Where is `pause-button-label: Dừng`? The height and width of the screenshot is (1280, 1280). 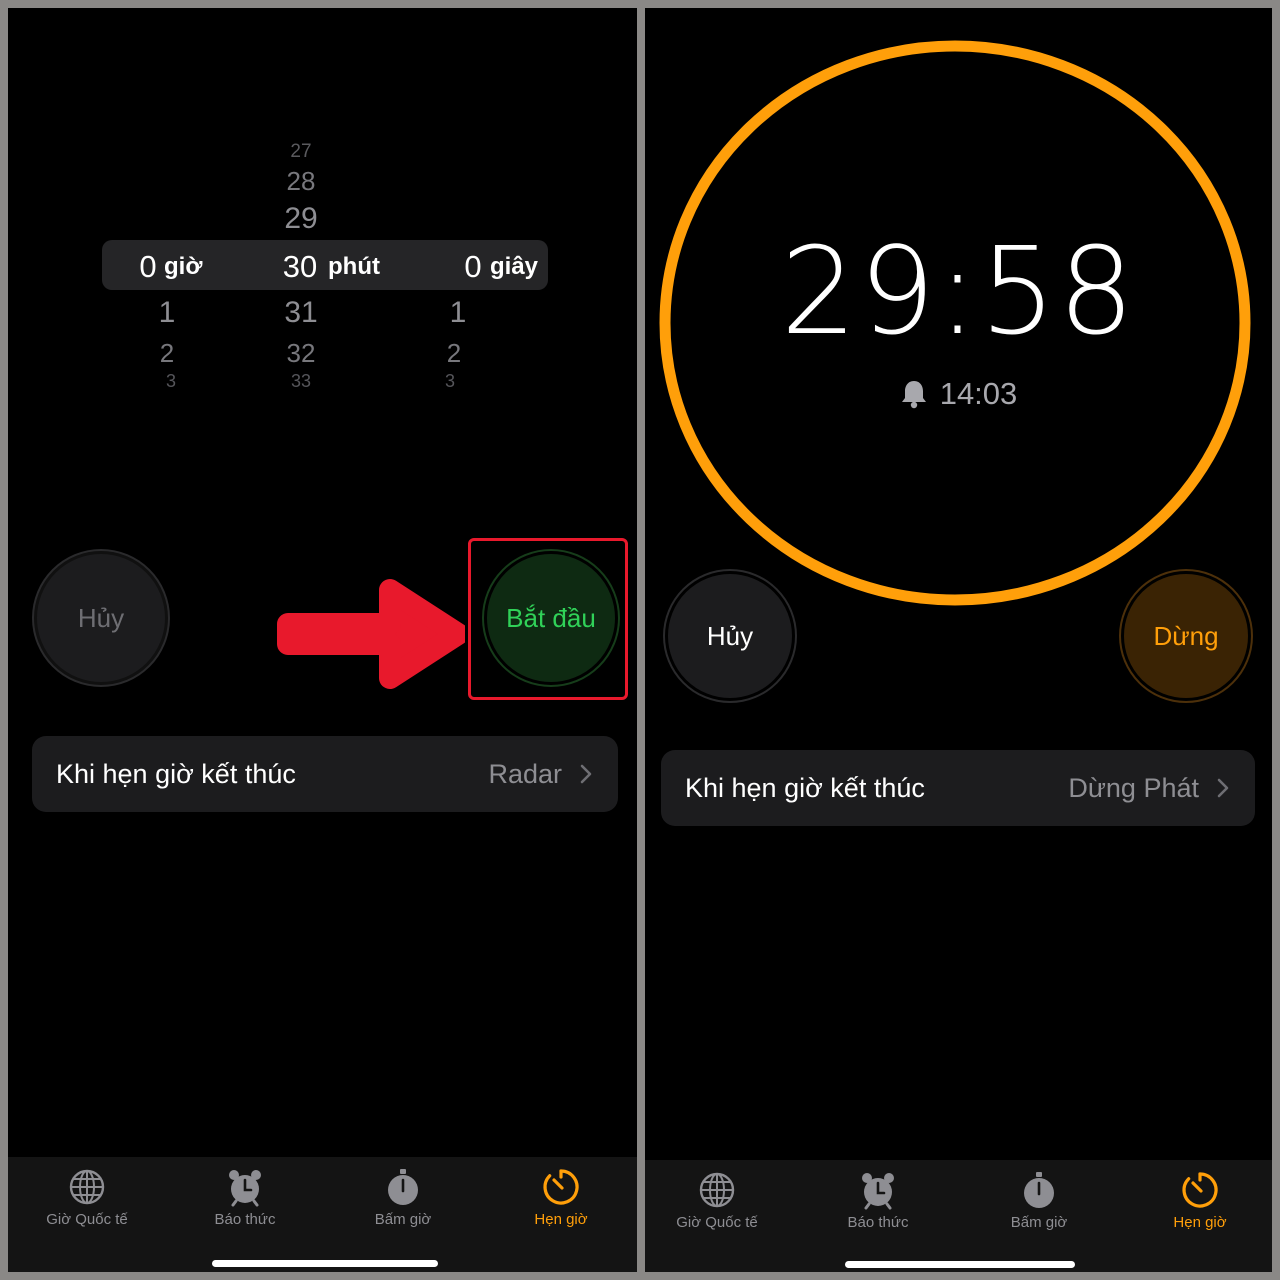 pause-button-label: Dừng is located at coordinates (1186, 635).